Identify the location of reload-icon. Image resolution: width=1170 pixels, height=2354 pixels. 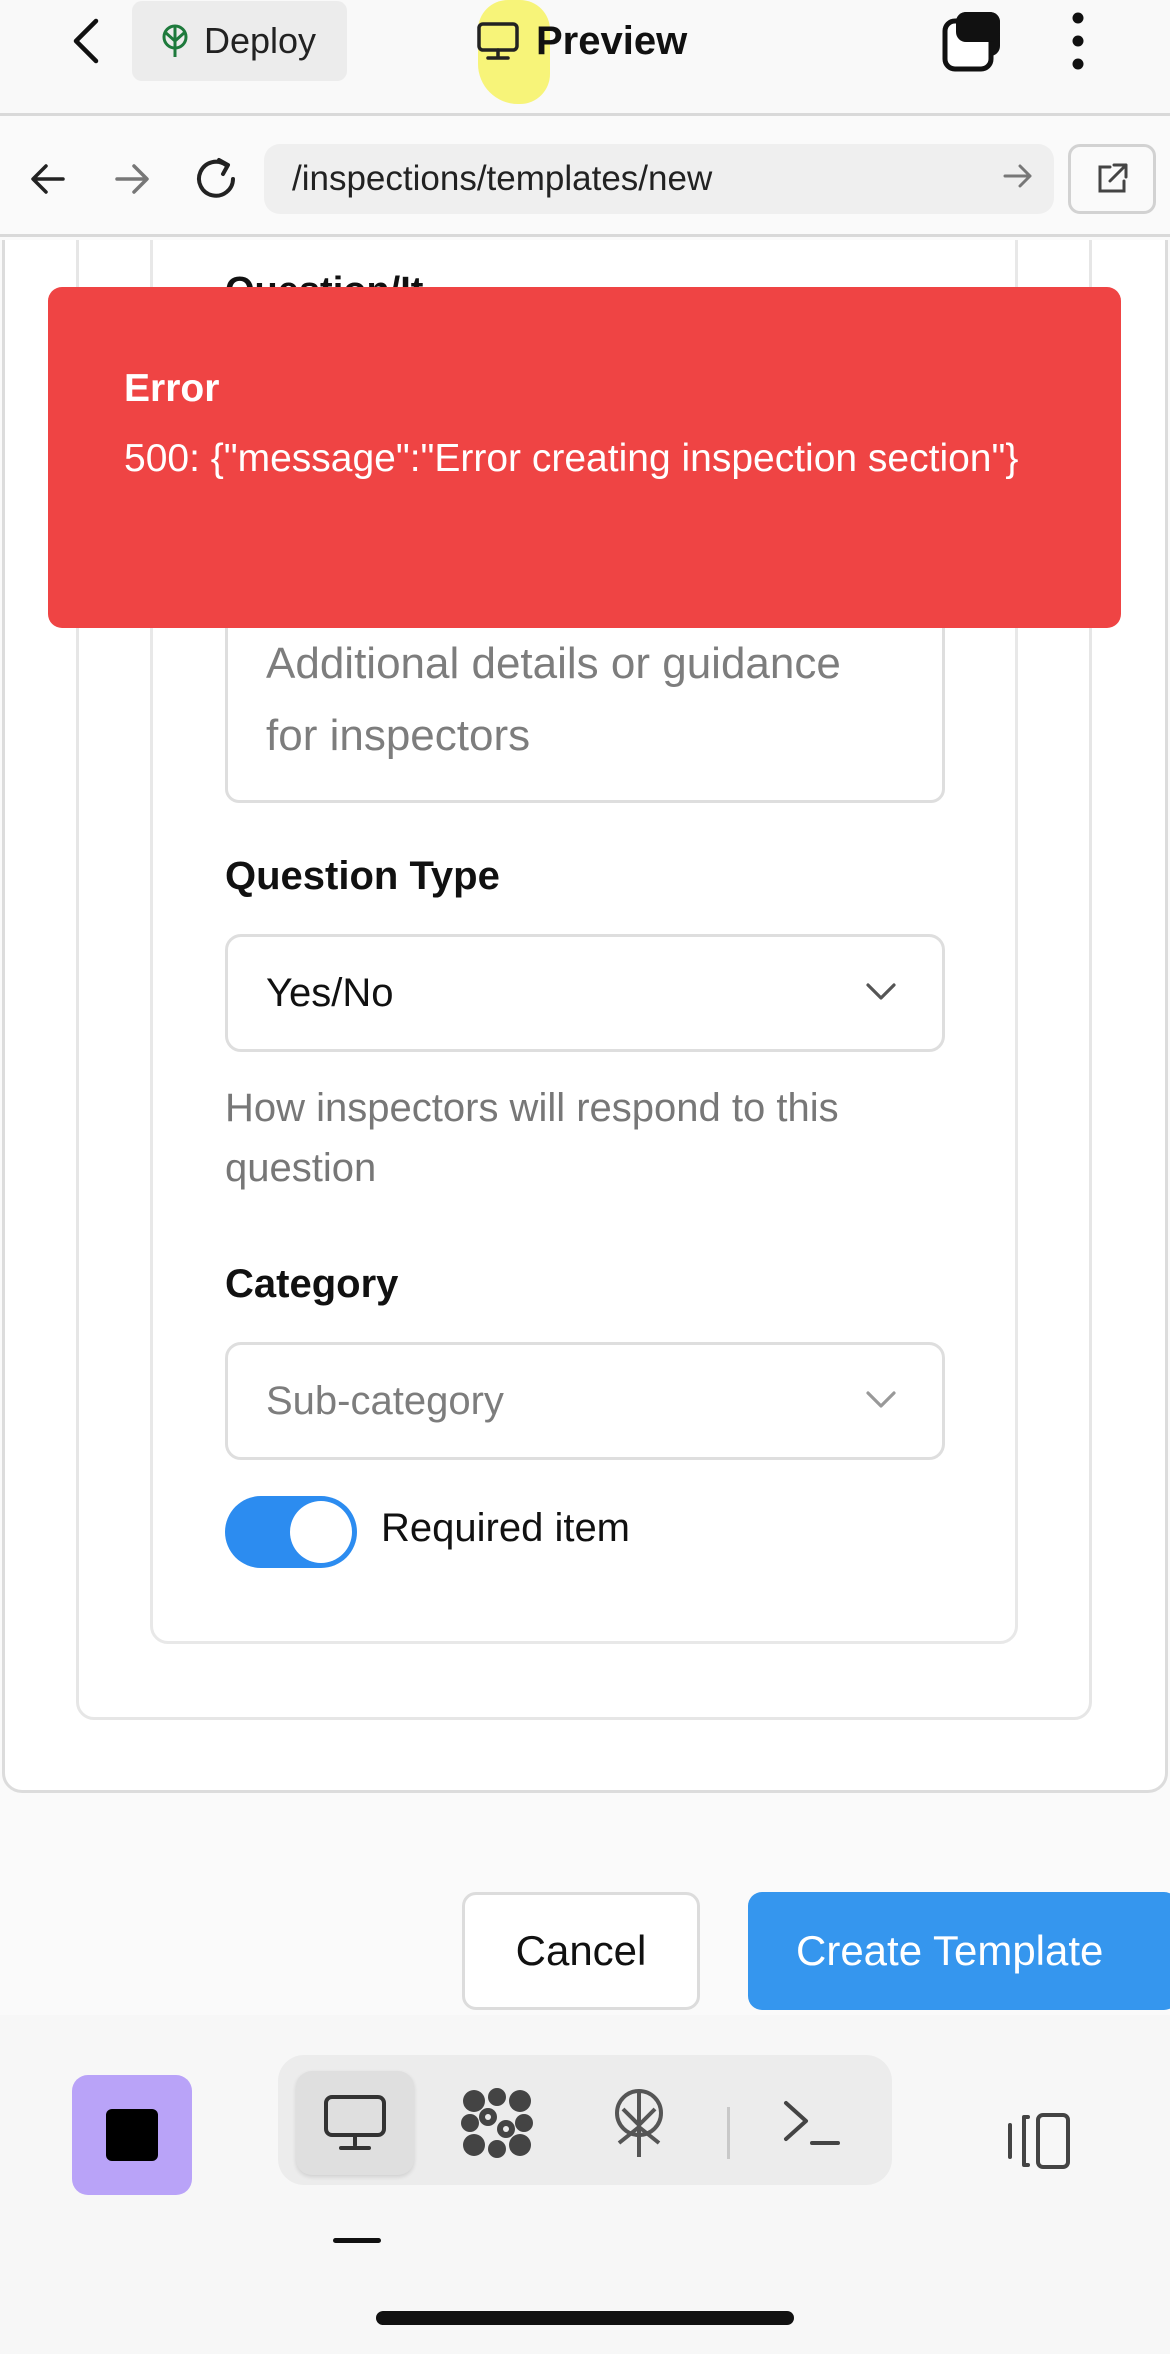
(216, 178).